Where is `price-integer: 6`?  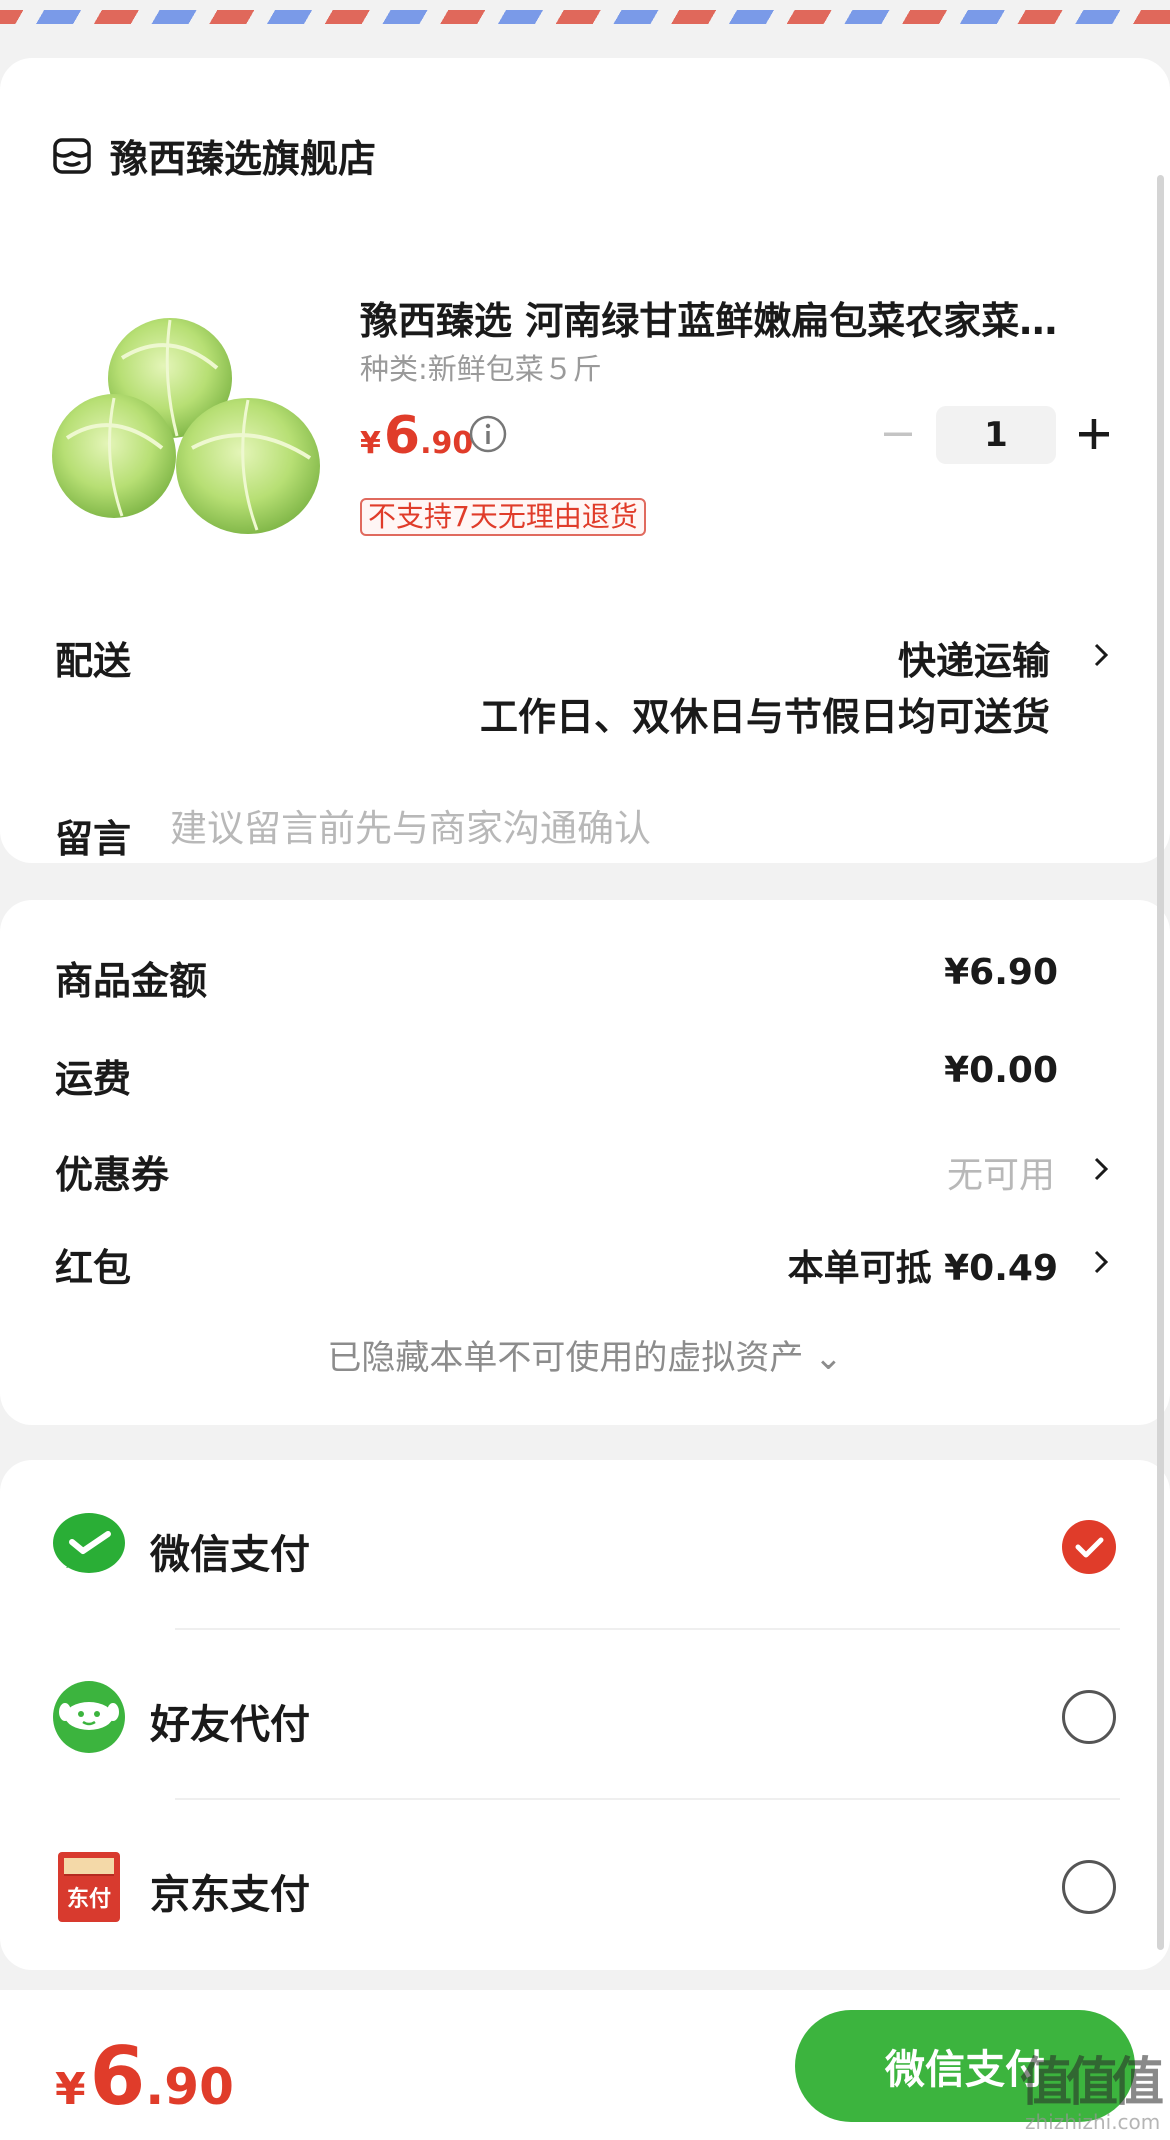 price-integer: 6 is located at coordinates (402, 436).